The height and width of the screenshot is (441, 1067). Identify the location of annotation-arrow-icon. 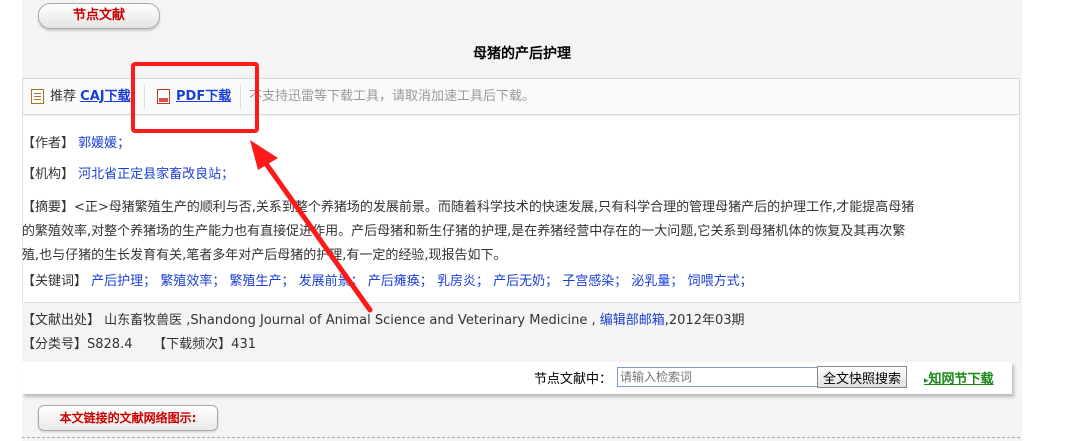
(311, 226).